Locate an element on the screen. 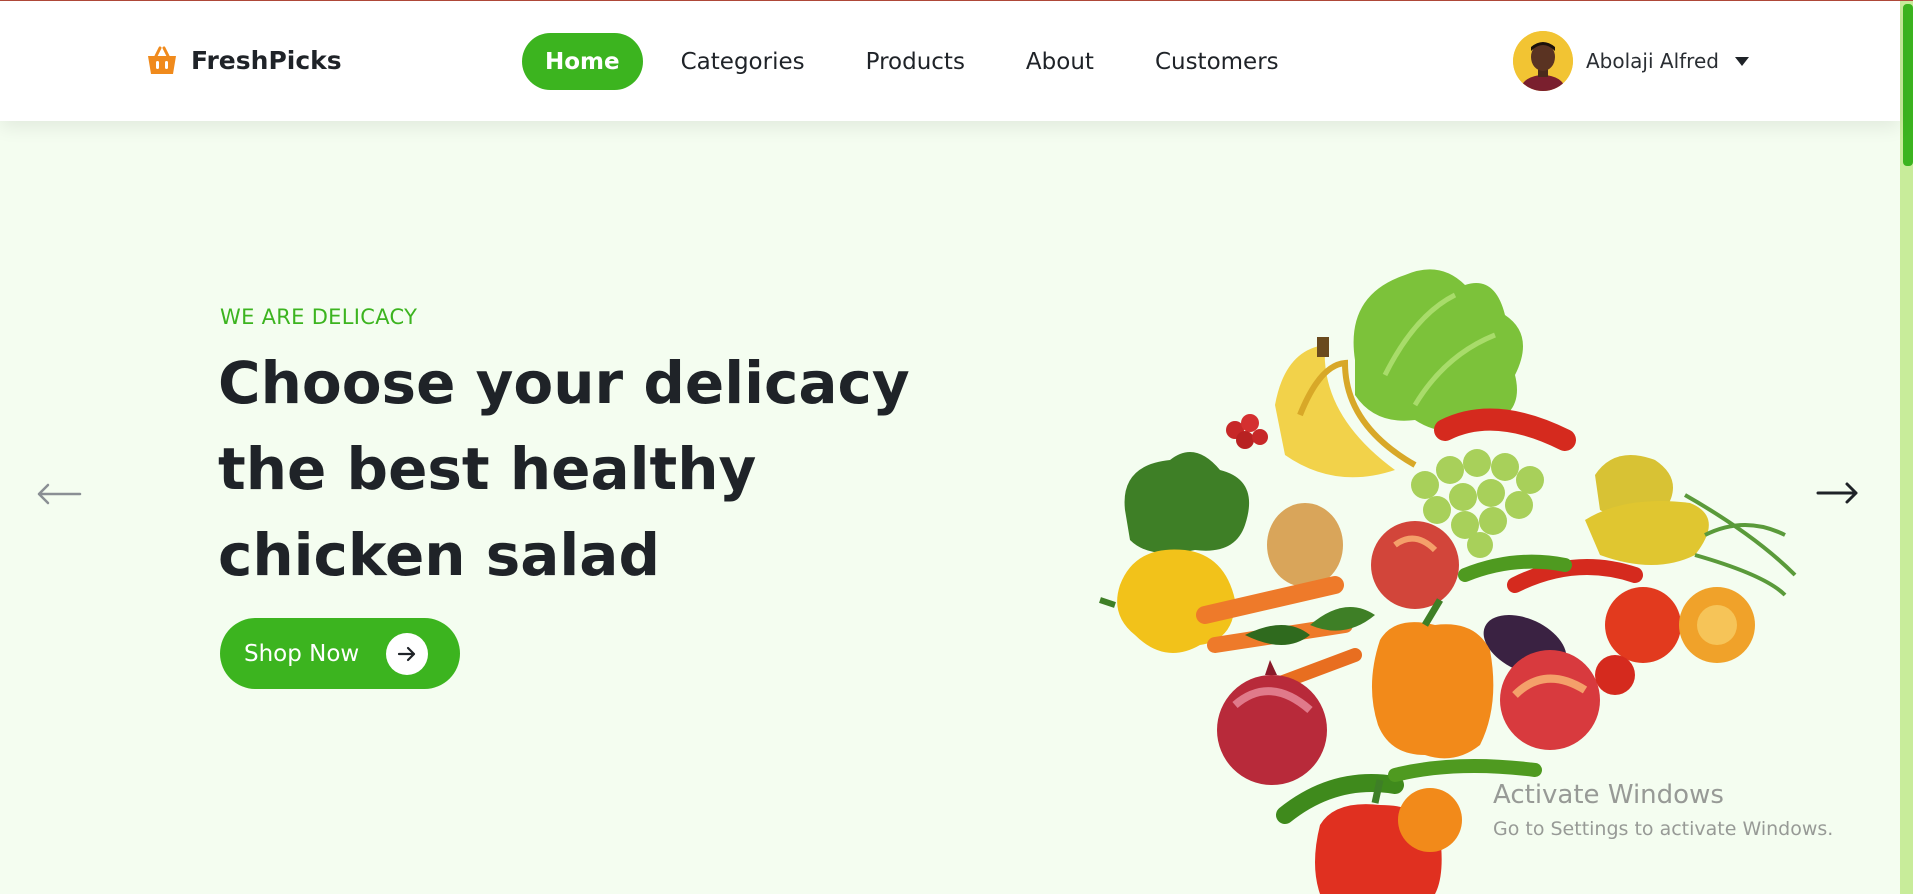 The width and height of the screenshot is (1913, 894). user-name: Abolaji Alfred is located at coordinates (1652, 61).